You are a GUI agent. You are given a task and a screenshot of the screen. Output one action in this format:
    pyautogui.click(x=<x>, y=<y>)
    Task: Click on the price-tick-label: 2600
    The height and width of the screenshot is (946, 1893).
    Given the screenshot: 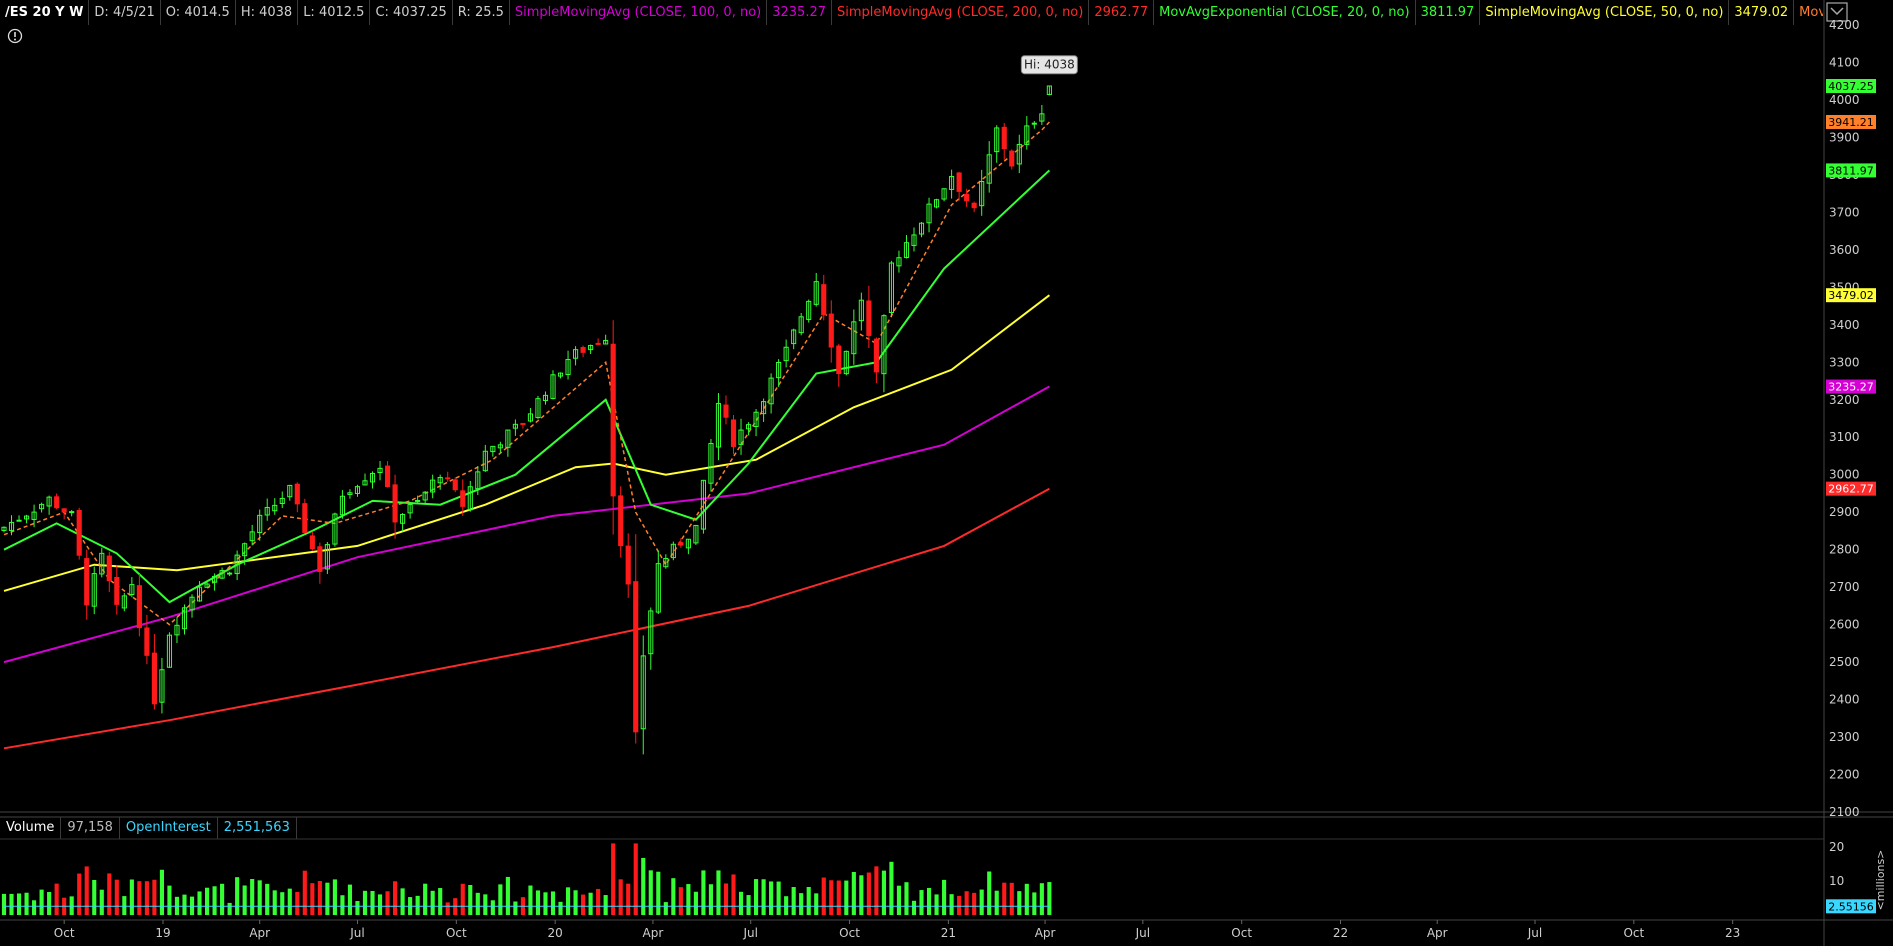 What is the action you would take?
    pyautogui.click(x=1844, y=625)
    